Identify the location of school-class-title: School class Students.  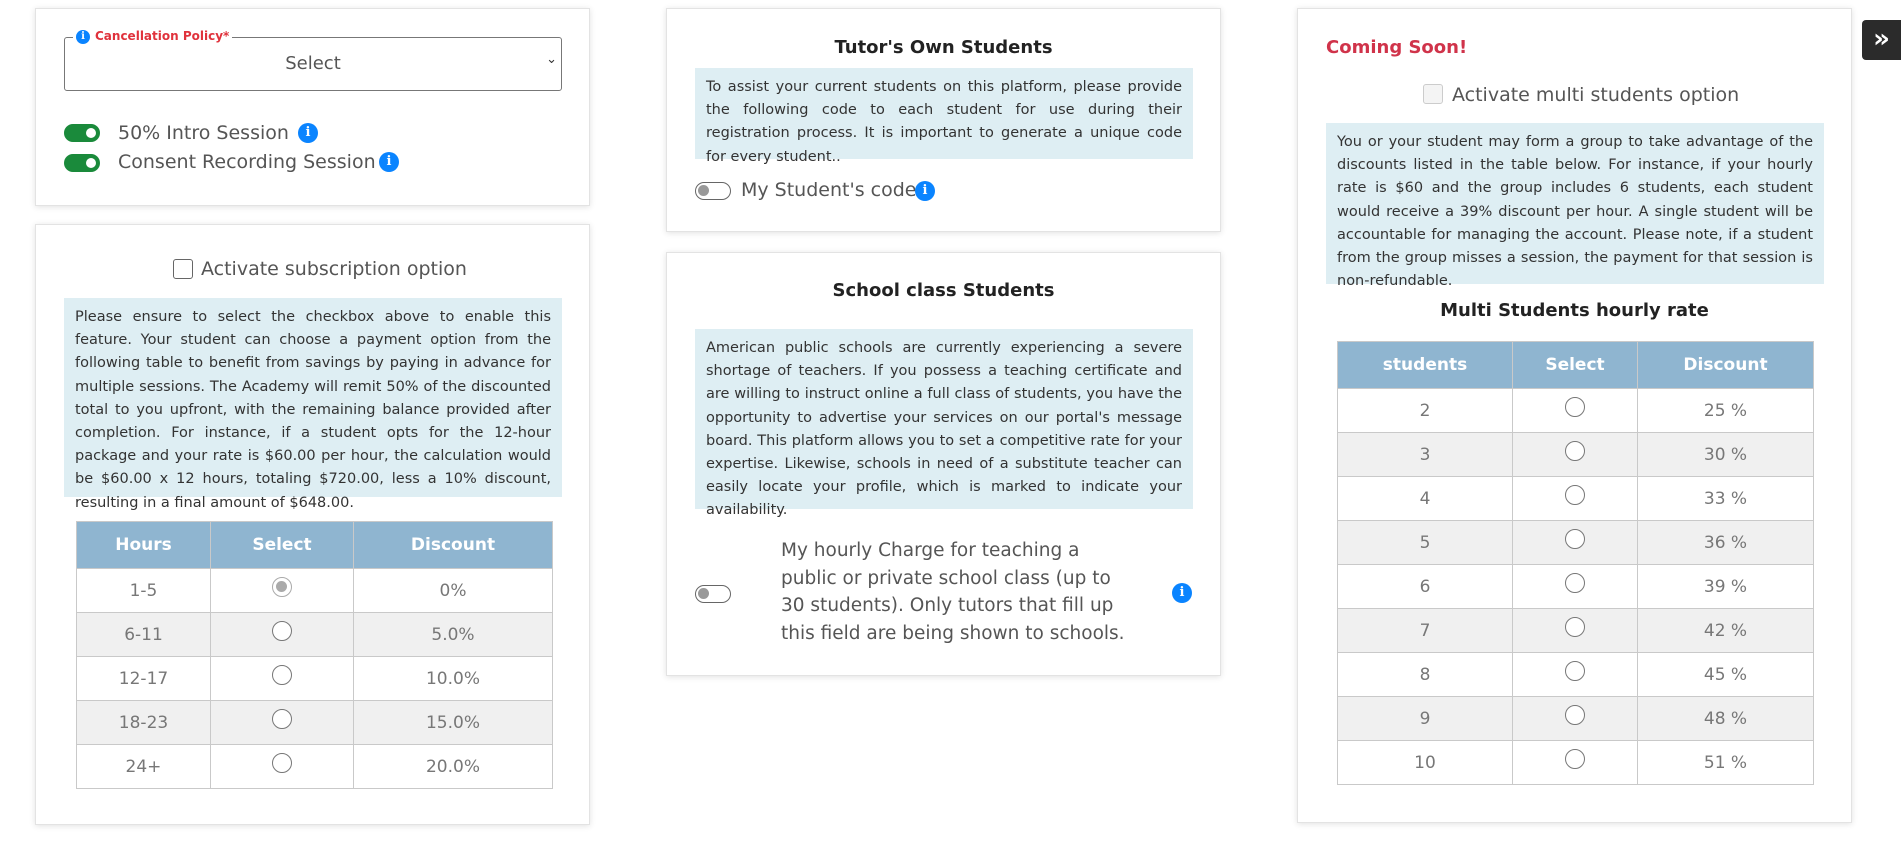
(943, 290).